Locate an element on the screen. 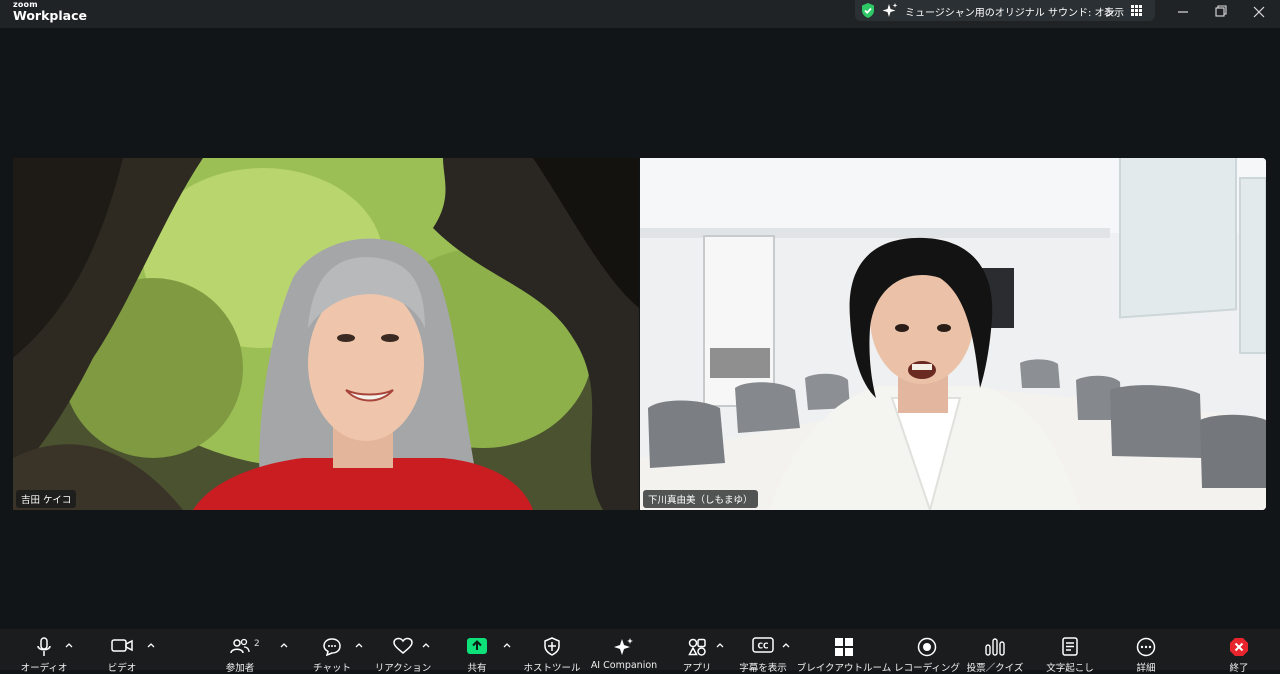  restore-icon is located at coordinates (1221, 12).